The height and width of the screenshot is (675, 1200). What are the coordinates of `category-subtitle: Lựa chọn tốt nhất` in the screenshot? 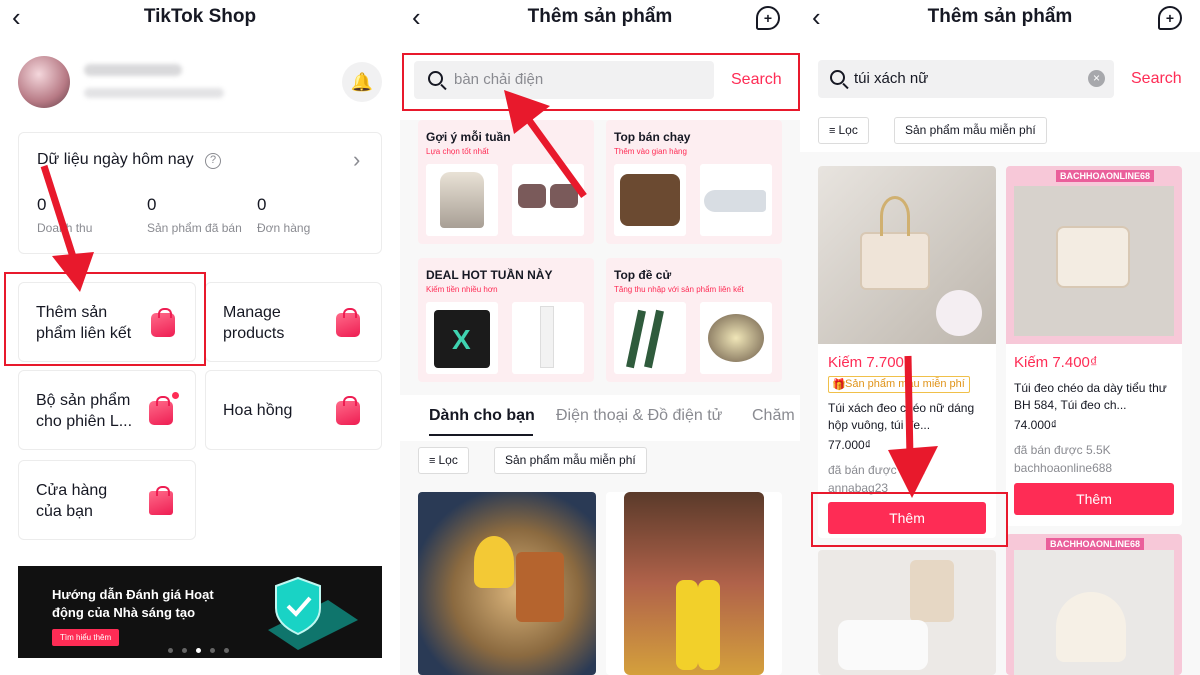 It's located at (457, 151).